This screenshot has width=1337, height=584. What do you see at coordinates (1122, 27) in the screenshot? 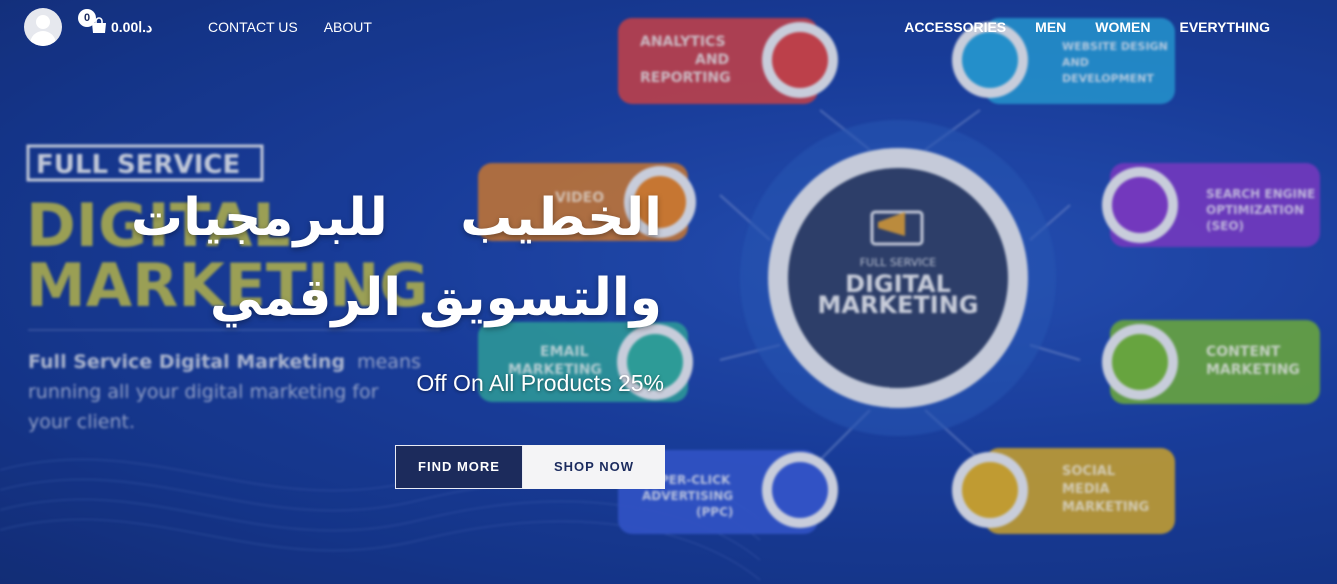
I see `nav-women: WOMEN` at bounding box center [1122, 27].